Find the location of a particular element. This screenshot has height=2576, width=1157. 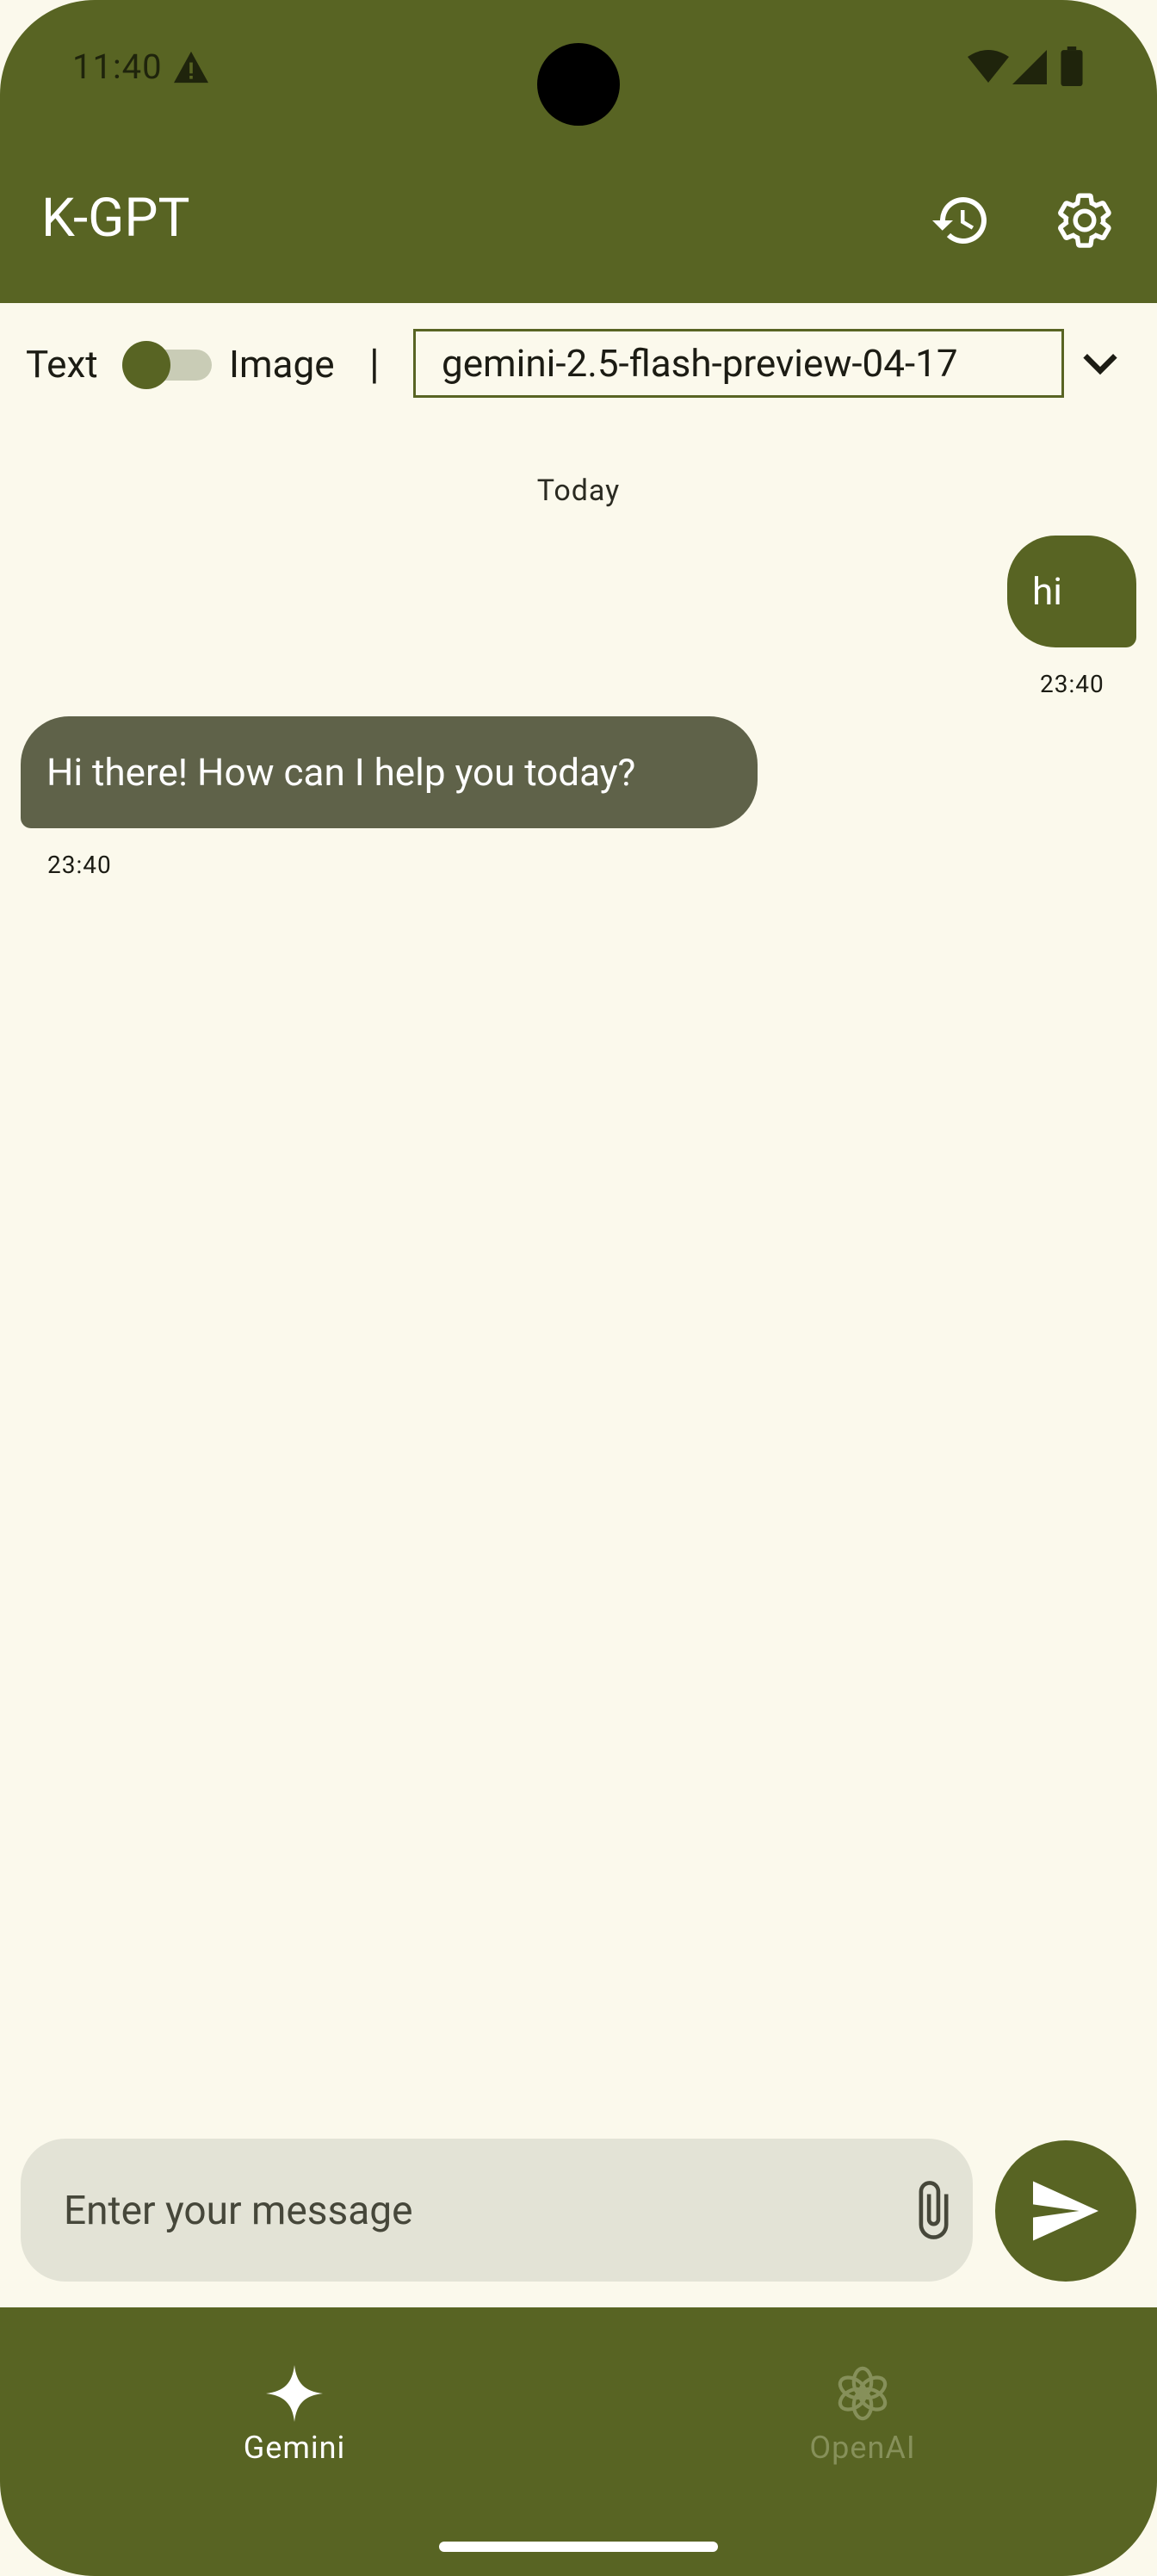

send-button is located at coordinates (1066, 2211).